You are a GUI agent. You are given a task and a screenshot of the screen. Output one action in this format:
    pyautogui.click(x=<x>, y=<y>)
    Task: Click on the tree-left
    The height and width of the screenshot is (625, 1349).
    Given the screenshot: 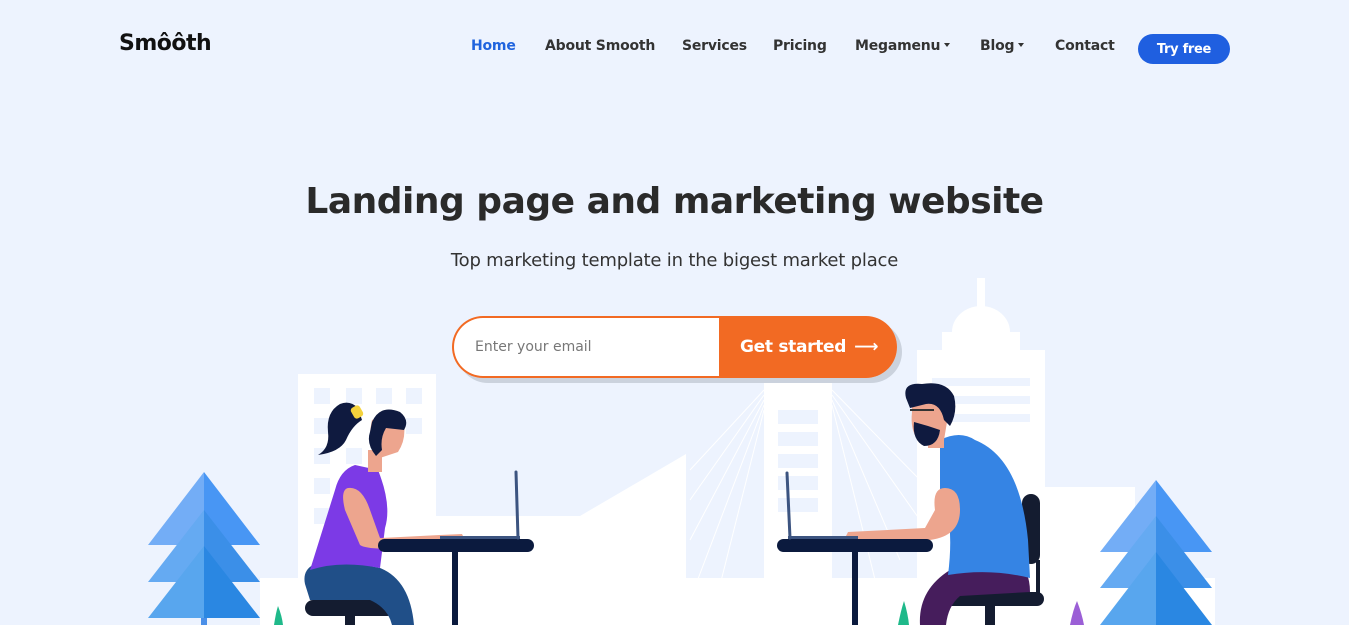 What is the action you would take?
    pyautogui.click(x=204, y=548)
    